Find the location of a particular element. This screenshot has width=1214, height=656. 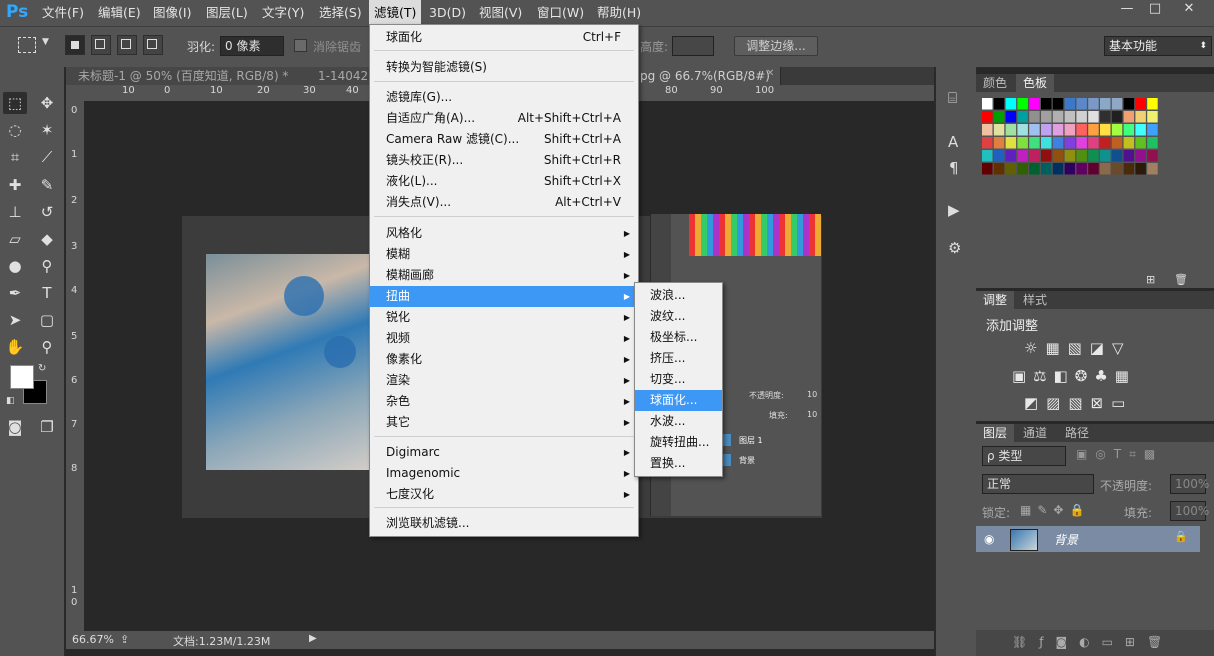

shape-icon: ▢ is located at coordinates (47, 320).